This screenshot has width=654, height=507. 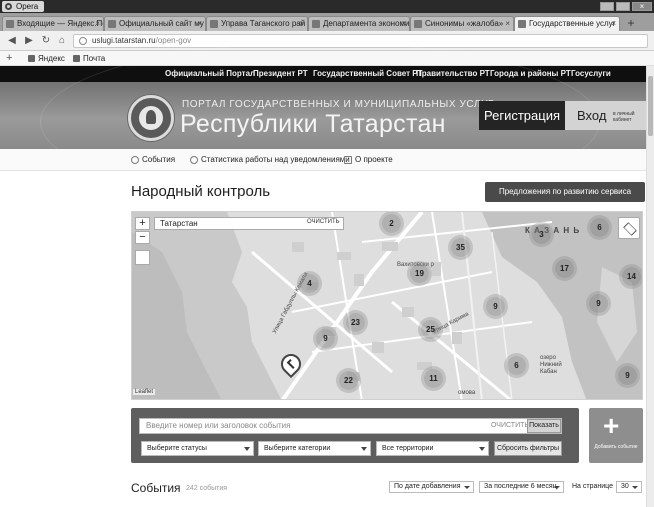 What do you see at coordinates (607, 6) in the screenshot?
I see `minimize-button` at bounding box center [607, 6].